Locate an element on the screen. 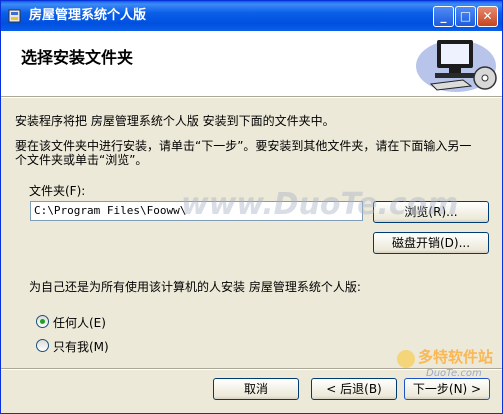  folder-path-input: C:\Program Files\Fooww\ is located at coordinates (196, 211).